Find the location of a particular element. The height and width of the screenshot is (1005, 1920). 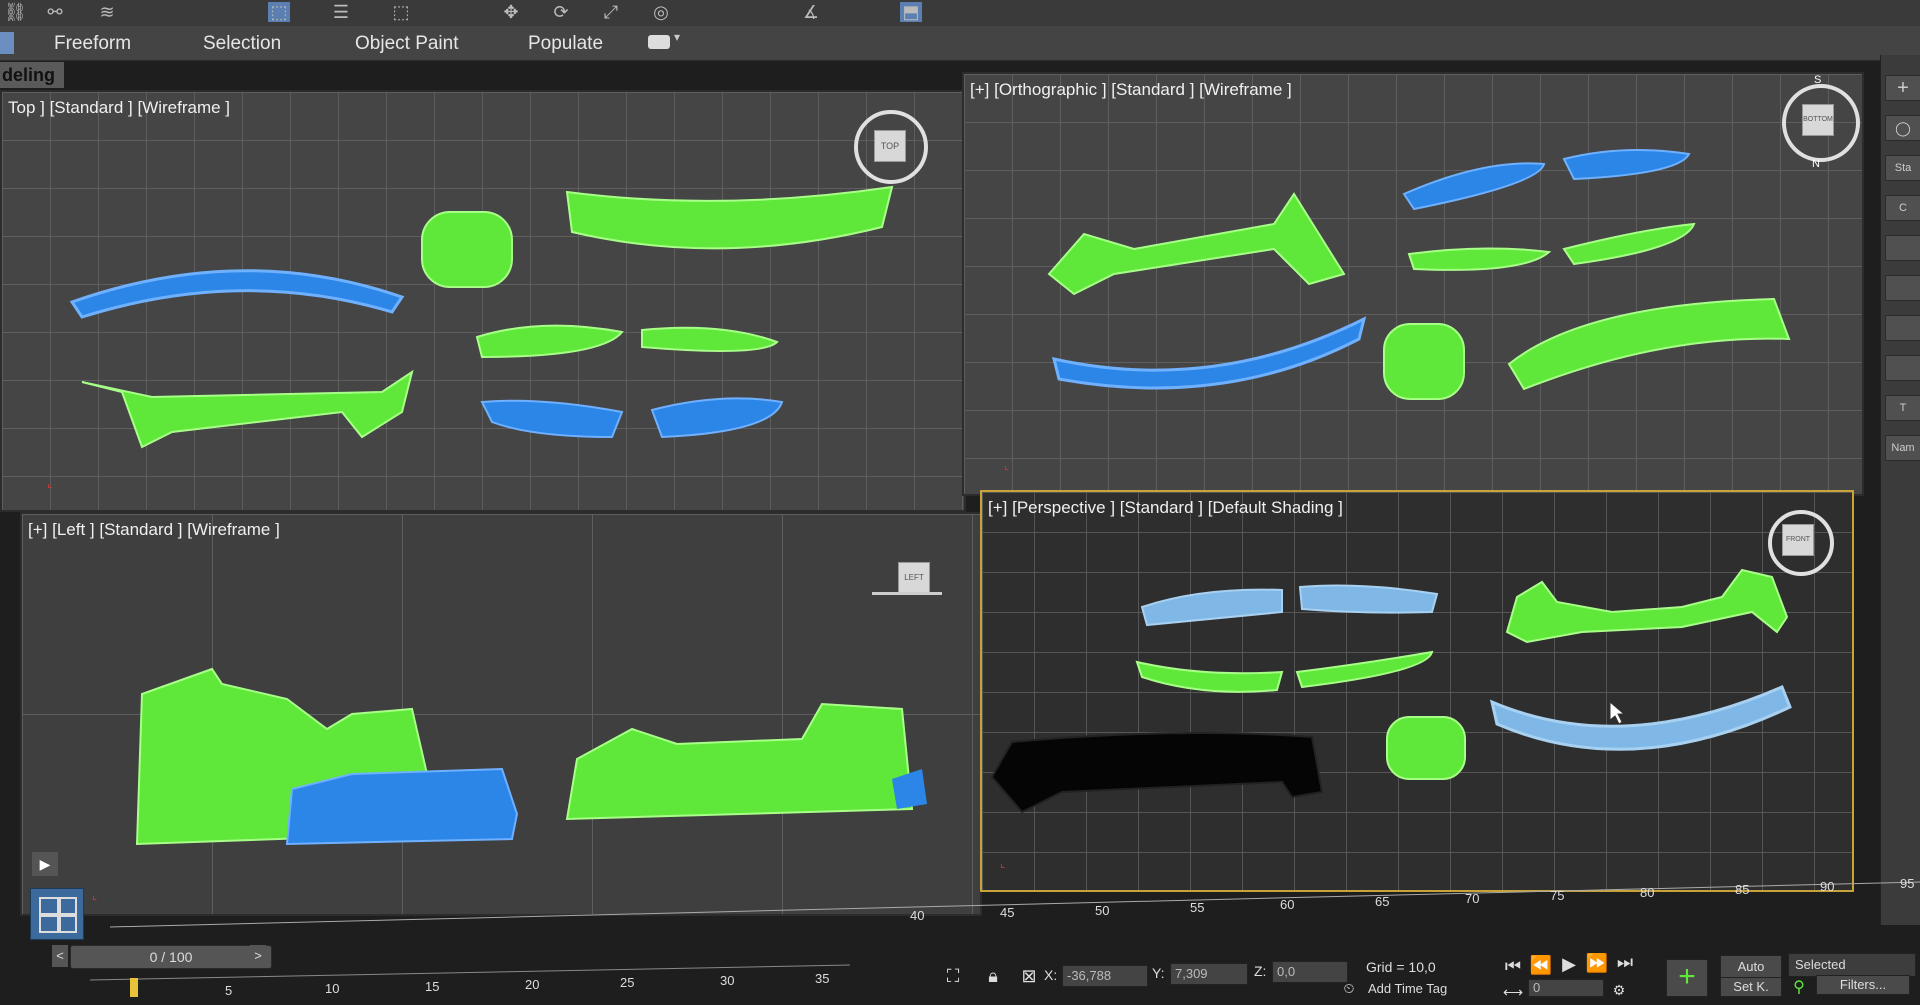

isolate-selection-icon: ⛶ is located at coordinates (953, 976).